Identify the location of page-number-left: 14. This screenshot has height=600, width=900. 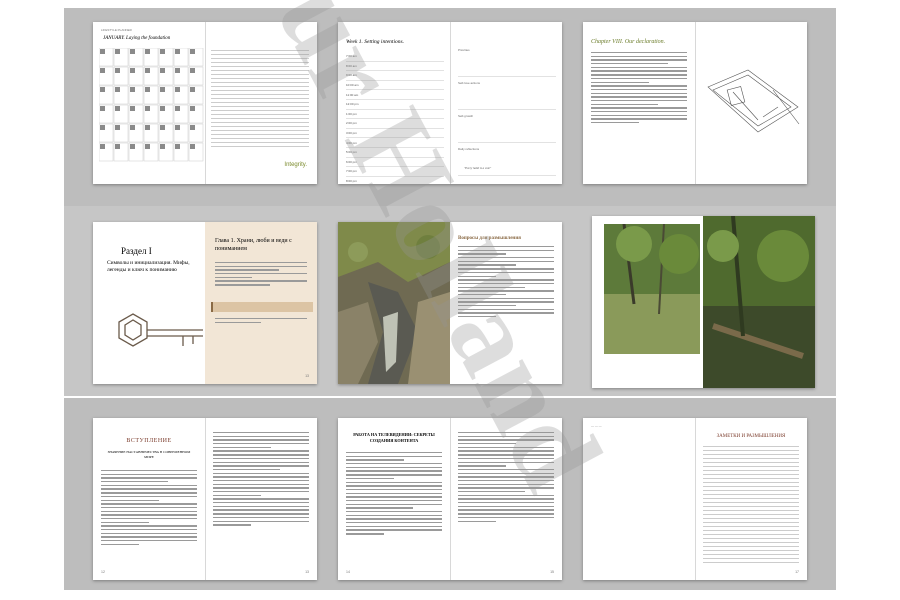
(348, 572).